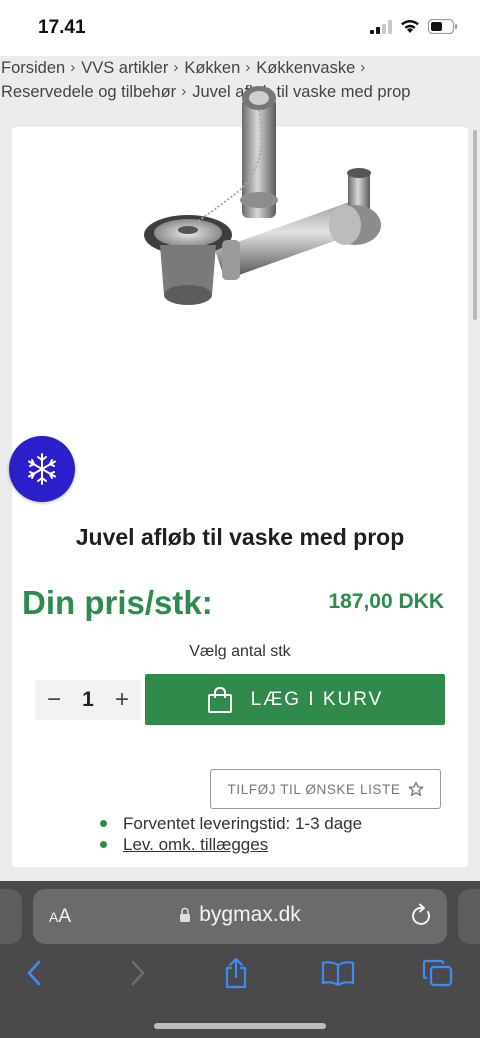 The height and width of the screenshot is (1038, 480). Describe the element at coordinates (11, 916) in the screenshot. I see `previous-tab-preview` at that location.